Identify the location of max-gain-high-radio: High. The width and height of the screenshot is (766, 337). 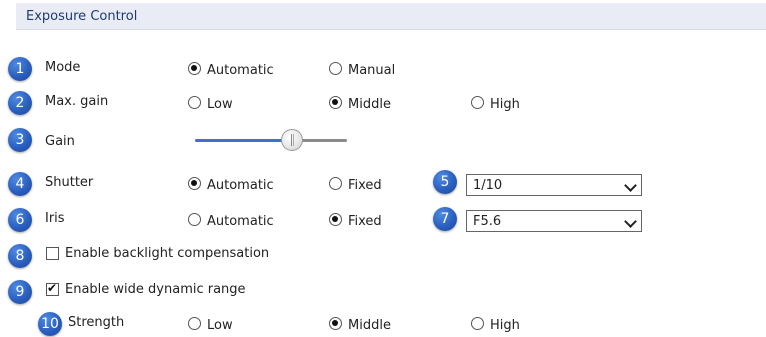
(495, 102).